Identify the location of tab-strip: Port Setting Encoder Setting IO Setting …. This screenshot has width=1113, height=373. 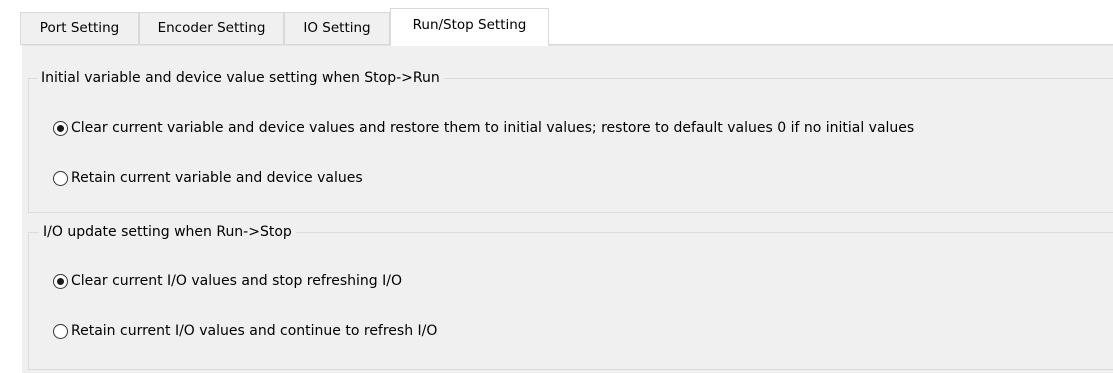
(566, 27).